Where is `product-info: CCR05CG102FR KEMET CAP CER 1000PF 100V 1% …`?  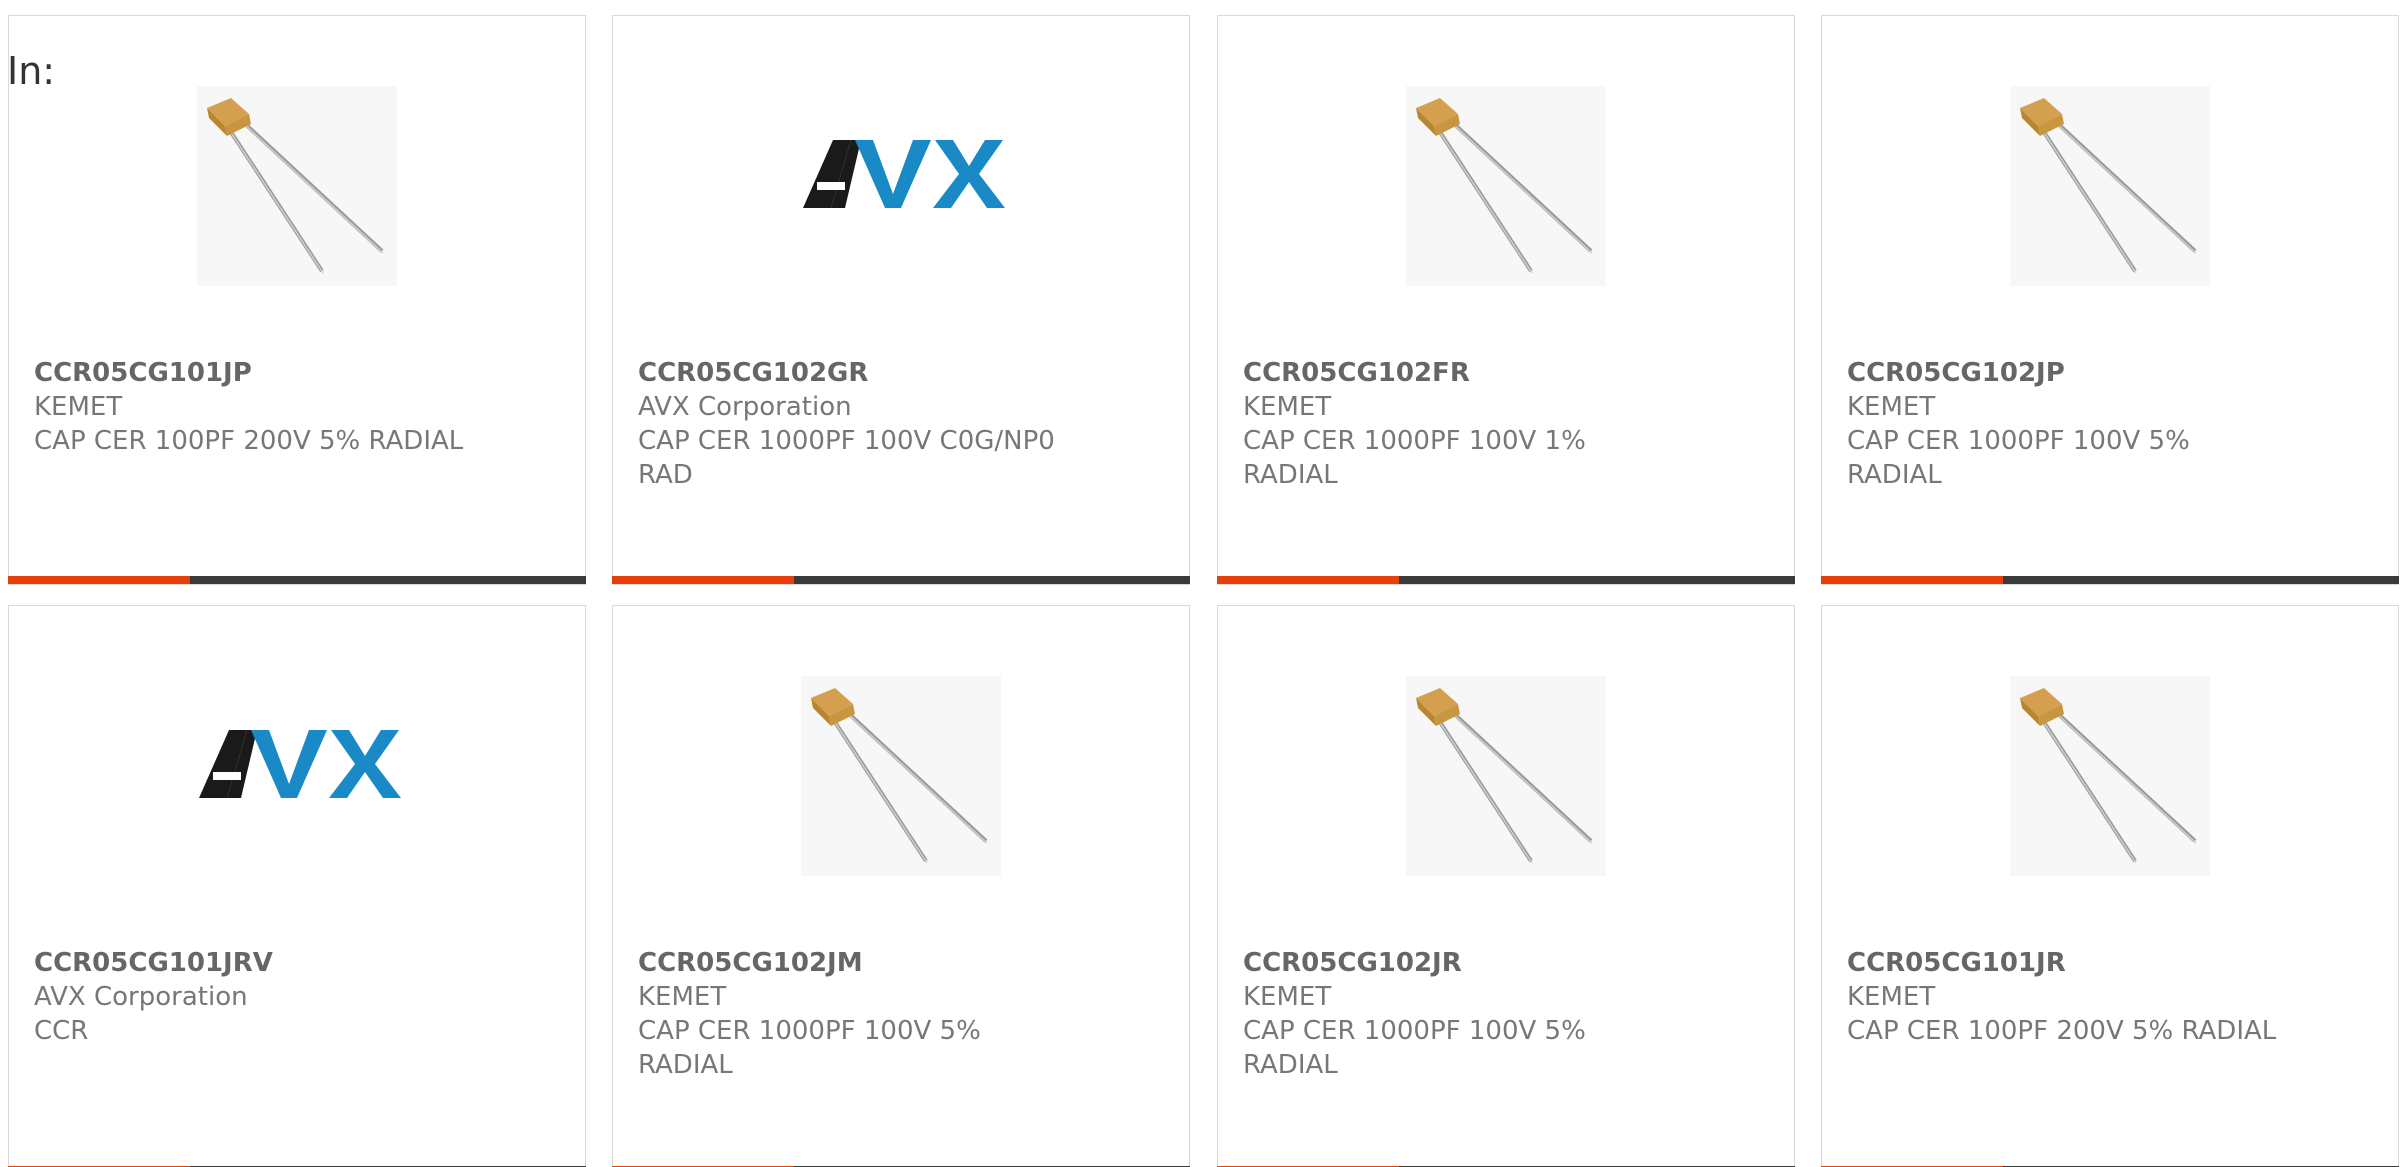 product-info: CCR05CG102FR KEMET CAP CER 1000PF 100V 1% … is located at coordinates (1463, 424).